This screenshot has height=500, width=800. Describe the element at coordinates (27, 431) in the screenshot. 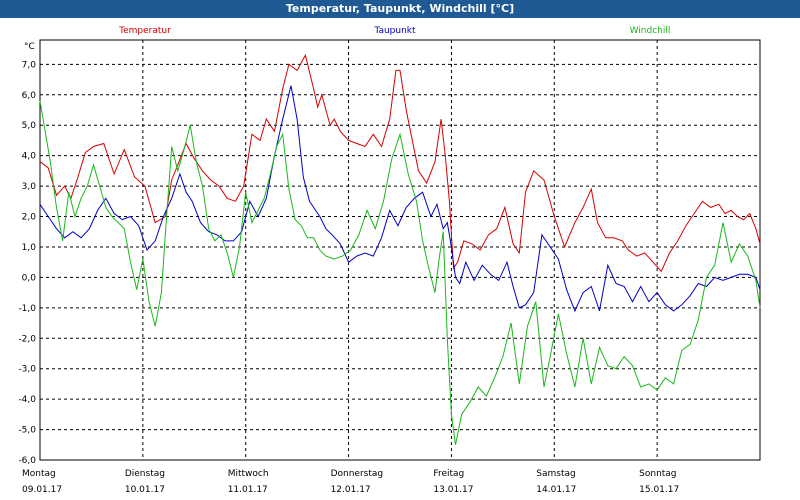

I see `y-tick-label: -5,0` at that location.